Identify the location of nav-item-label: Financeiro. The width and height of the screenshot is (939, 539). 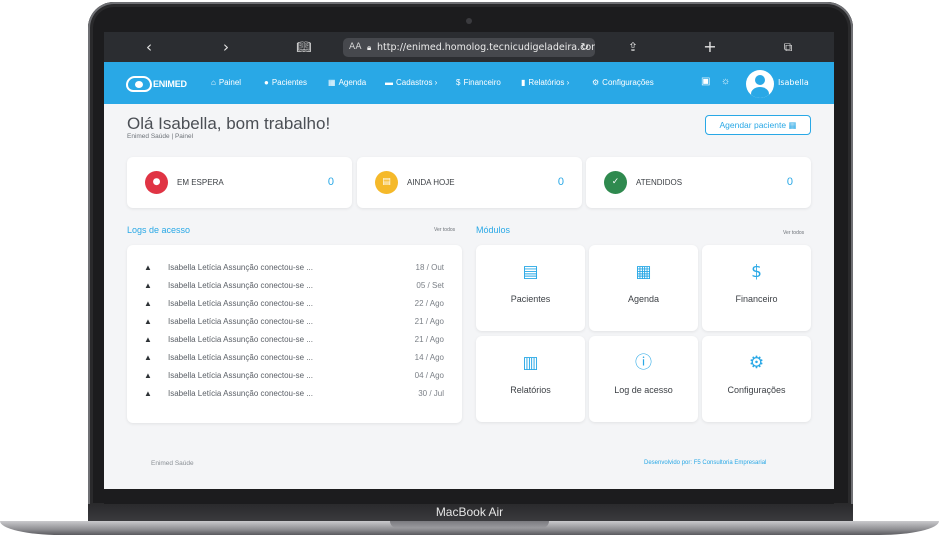
(482, 82).